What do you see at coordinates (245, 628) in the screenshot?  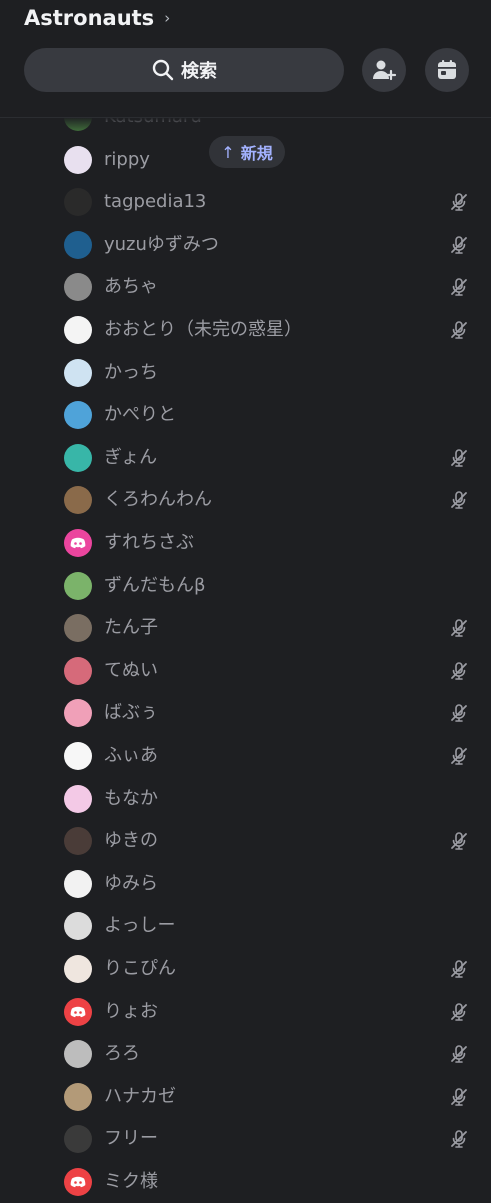 I see `member-row: たん子` at bounding box center [245, 628].